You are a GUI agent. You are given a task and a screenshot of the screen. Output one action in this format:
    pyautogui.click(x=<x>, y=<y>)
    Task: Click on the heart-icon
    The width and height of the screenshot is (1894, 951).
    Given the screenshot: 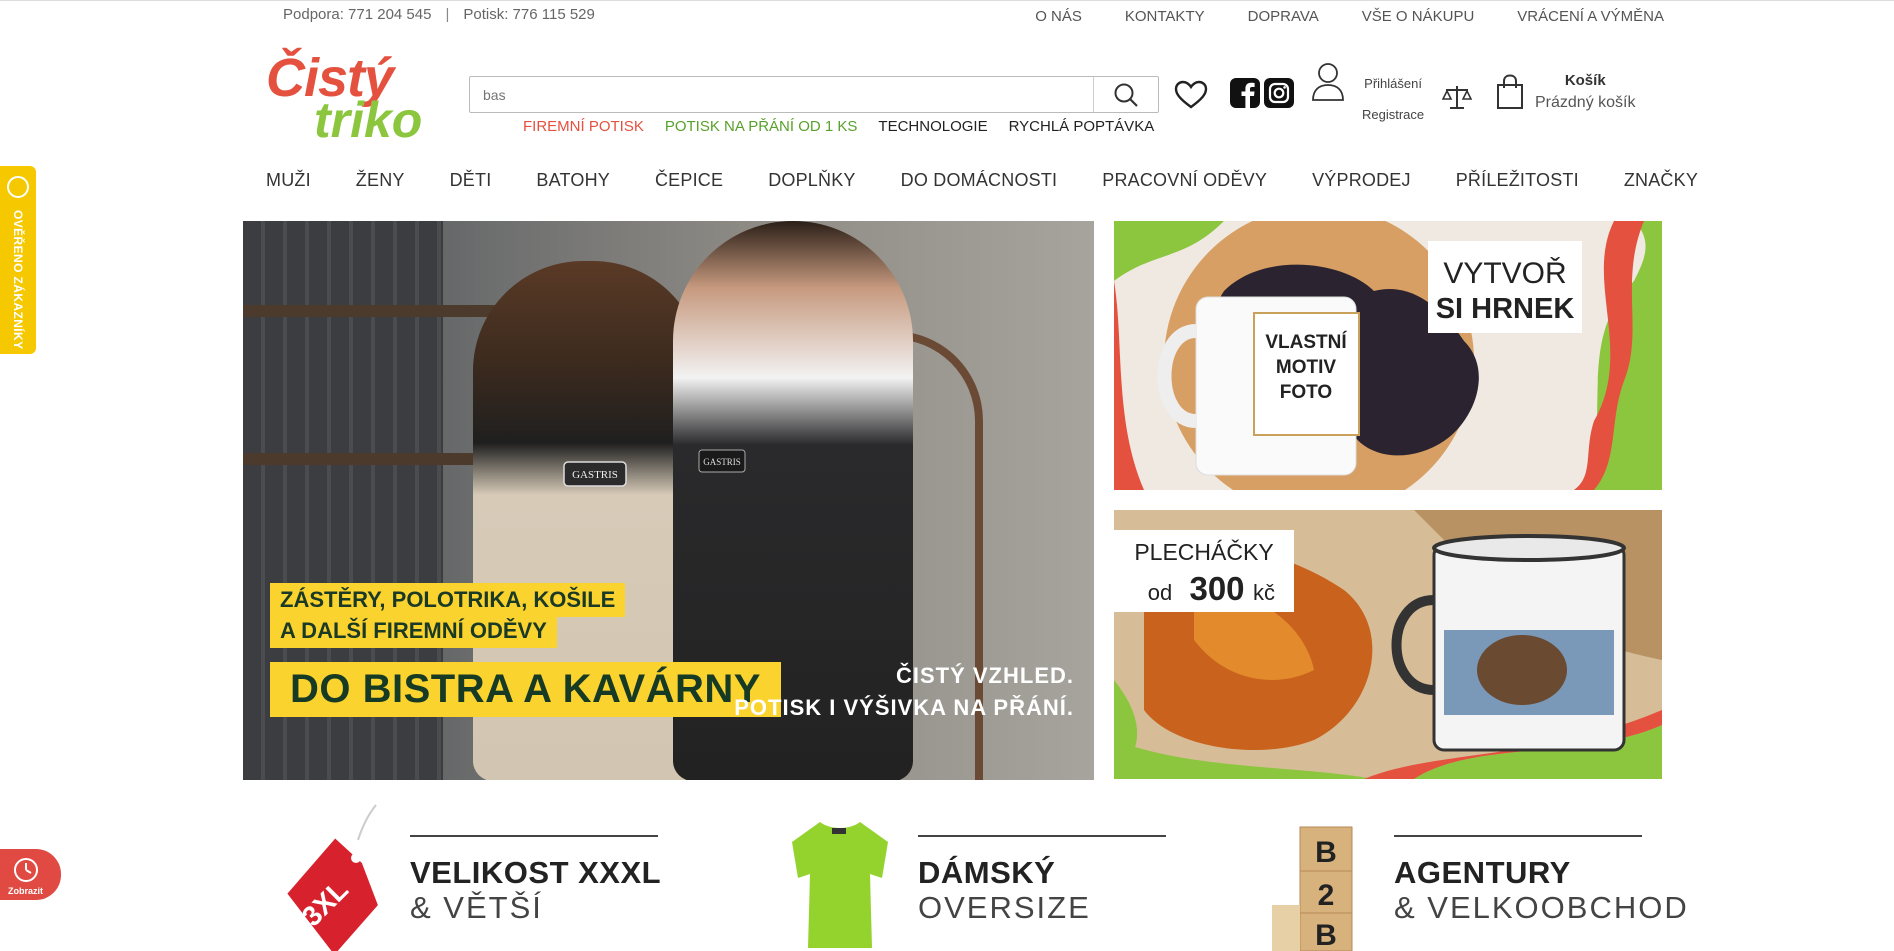 What is the action you would take?
    pyautogui.click(x=1191, y=95)
    